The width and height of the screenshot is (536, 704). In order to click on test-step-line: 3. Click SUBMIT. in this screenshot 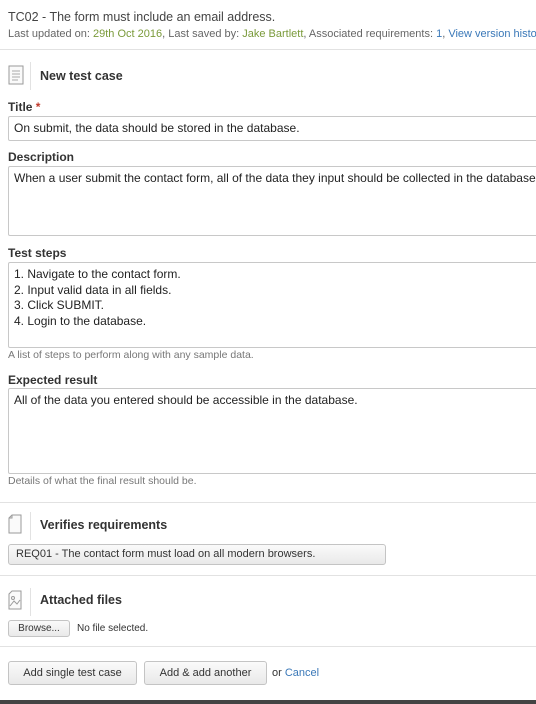, I will do `click(59, 305)`.